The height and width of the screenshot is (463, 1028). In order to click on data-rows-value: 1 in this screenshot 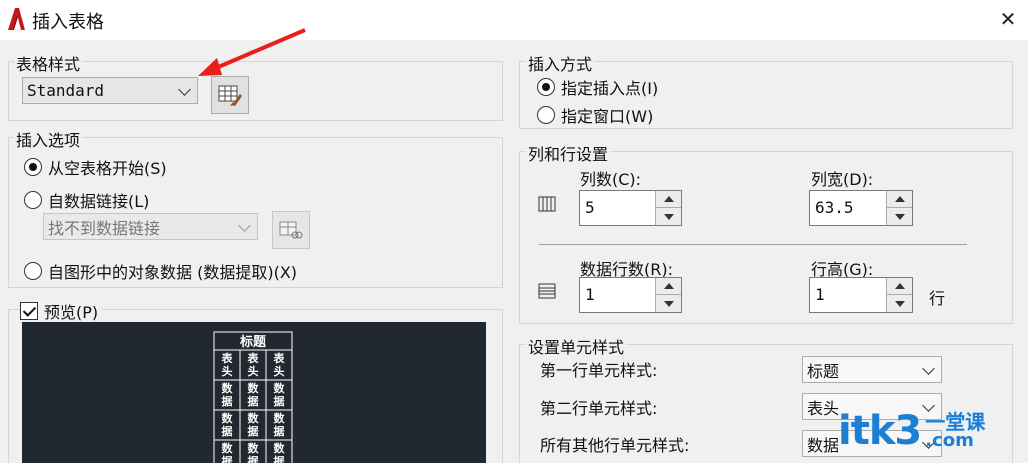, I will do `click(590, 294)`.